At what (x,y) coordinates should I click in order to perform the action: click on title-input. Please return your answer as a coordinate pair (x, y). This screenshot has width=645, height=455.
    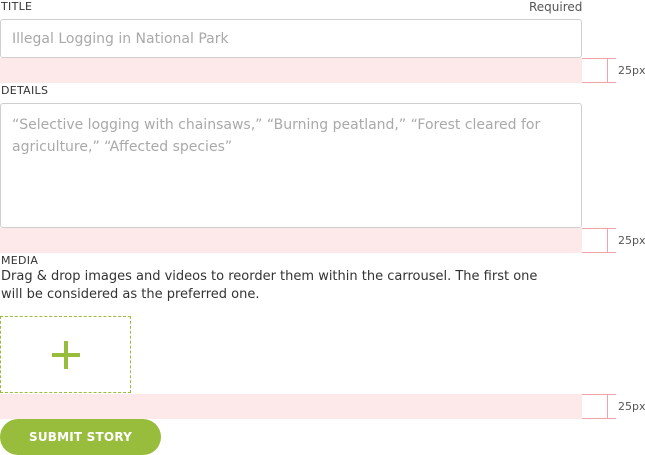
    Looking at the image, I should click on (291, 38).